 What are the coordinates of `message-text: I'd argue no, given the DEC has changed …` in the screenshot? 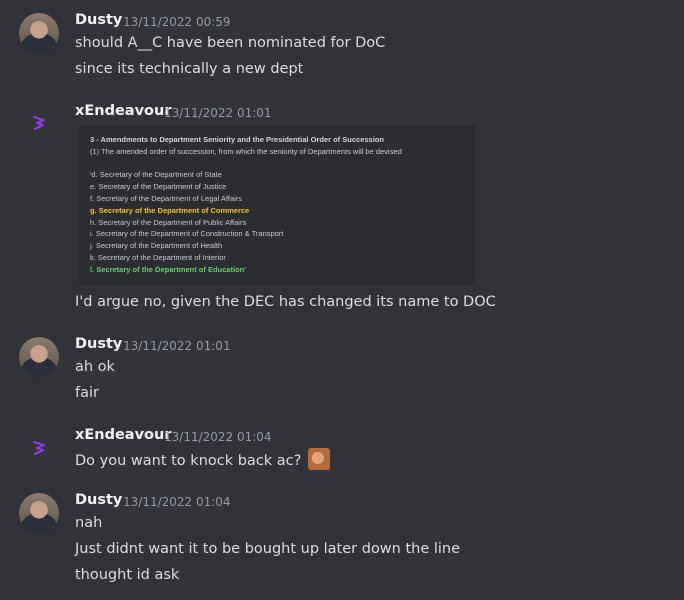 It's located at (285, 302).